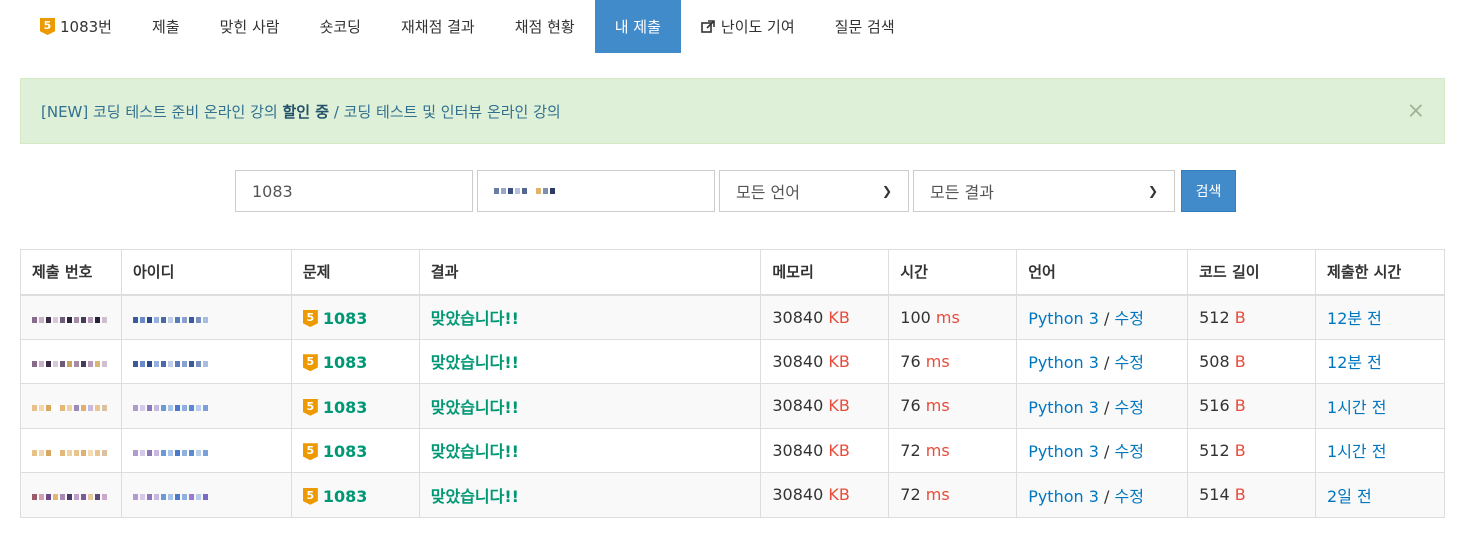  What do you see at coordinates (825, 317) in the screenshot?
I see `memory-cell: 30840 KB` at bounding box center [825, 317].